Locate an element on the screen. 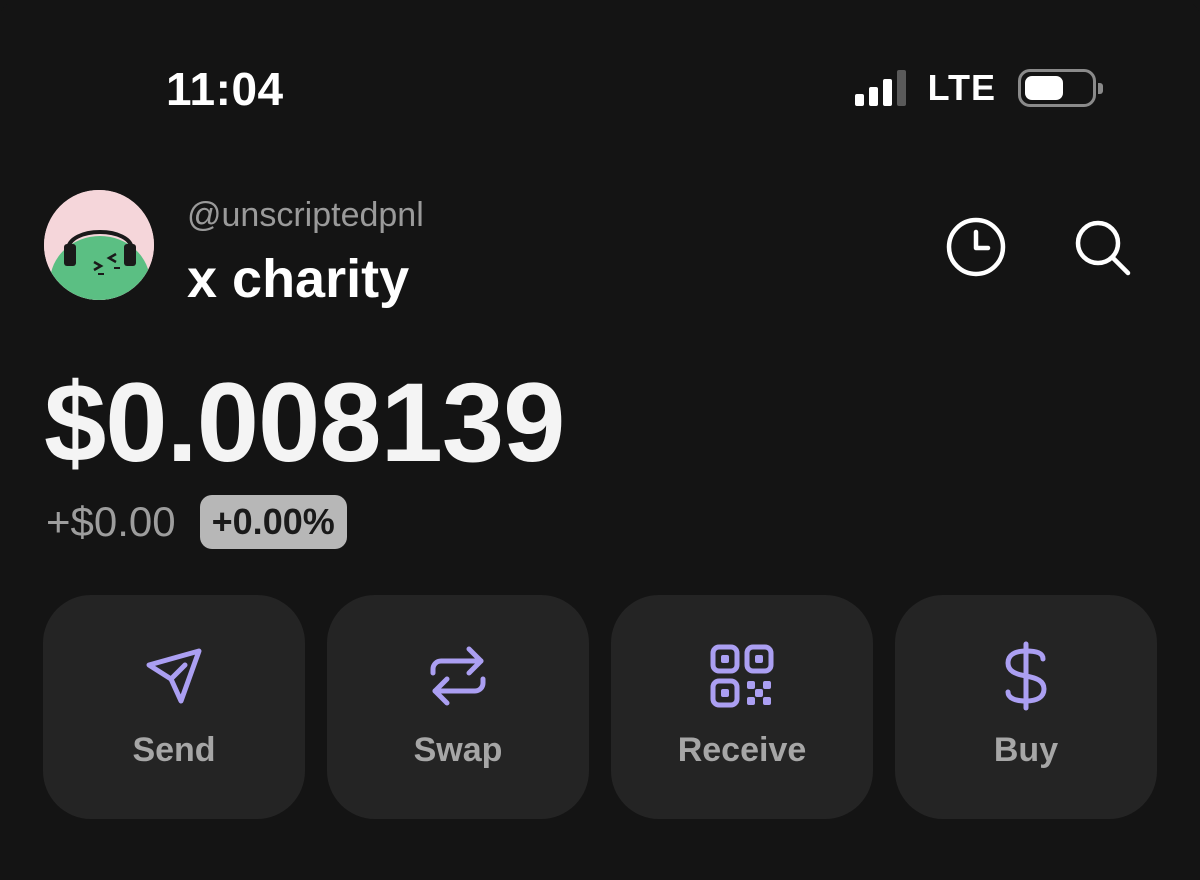  swap-label: Swap is located at coordinates (458, 750).